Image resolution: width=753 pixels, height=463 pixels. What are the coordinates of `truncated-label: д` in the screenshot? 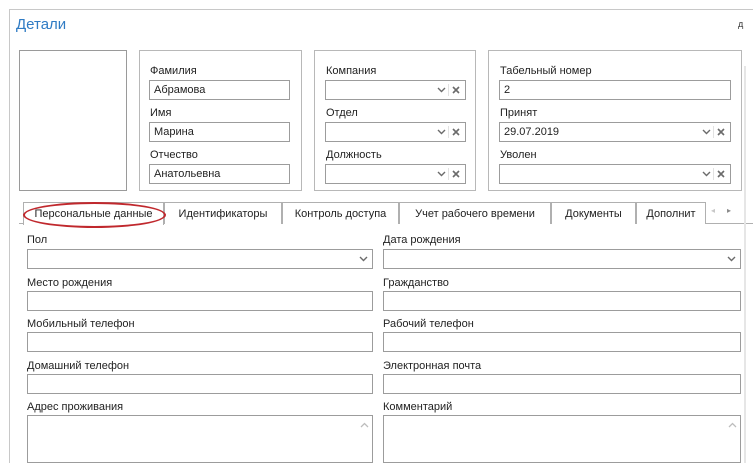 It's located at (741, 24).